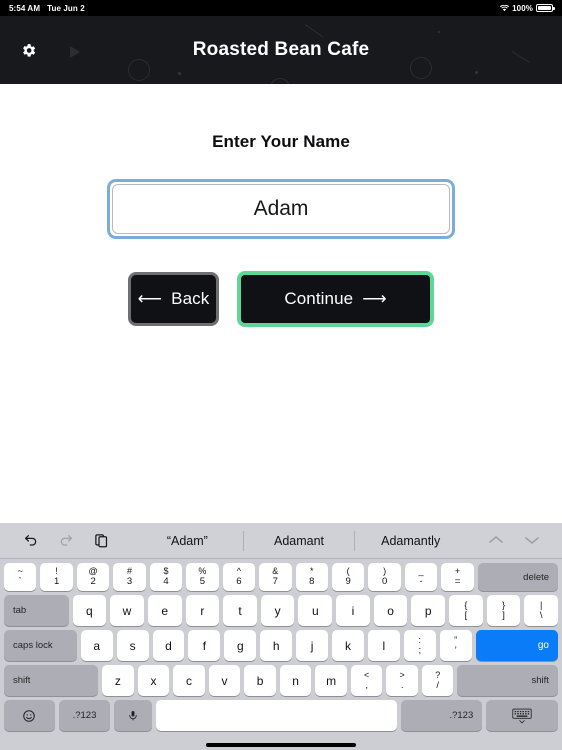 This screenshot has height=750, width=562. What do you see at coordinates (277, 610) in the screenshot?
I see `key-y: y` at bounding box center [277, 610].